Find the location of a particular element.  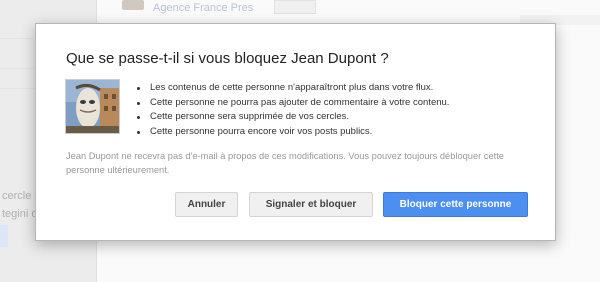

profile-photo-icon is located at coordinates (92, 106).